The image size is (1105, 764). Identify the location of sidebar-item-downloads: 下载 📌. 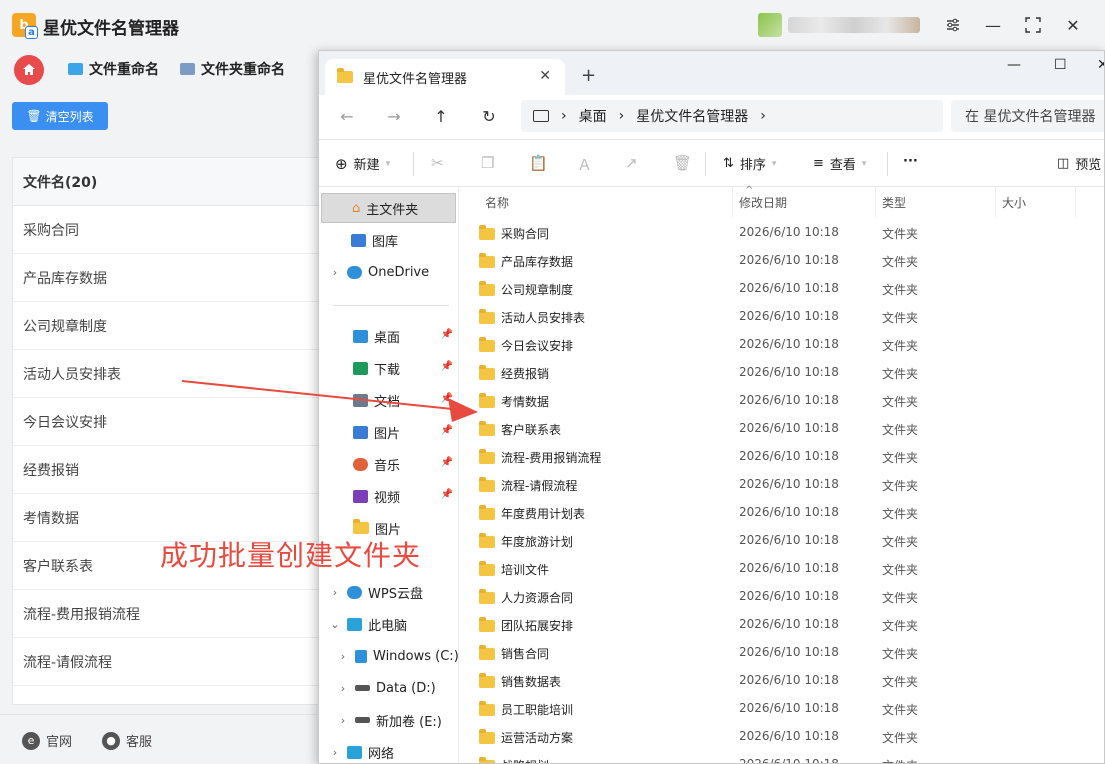
(388, 368).